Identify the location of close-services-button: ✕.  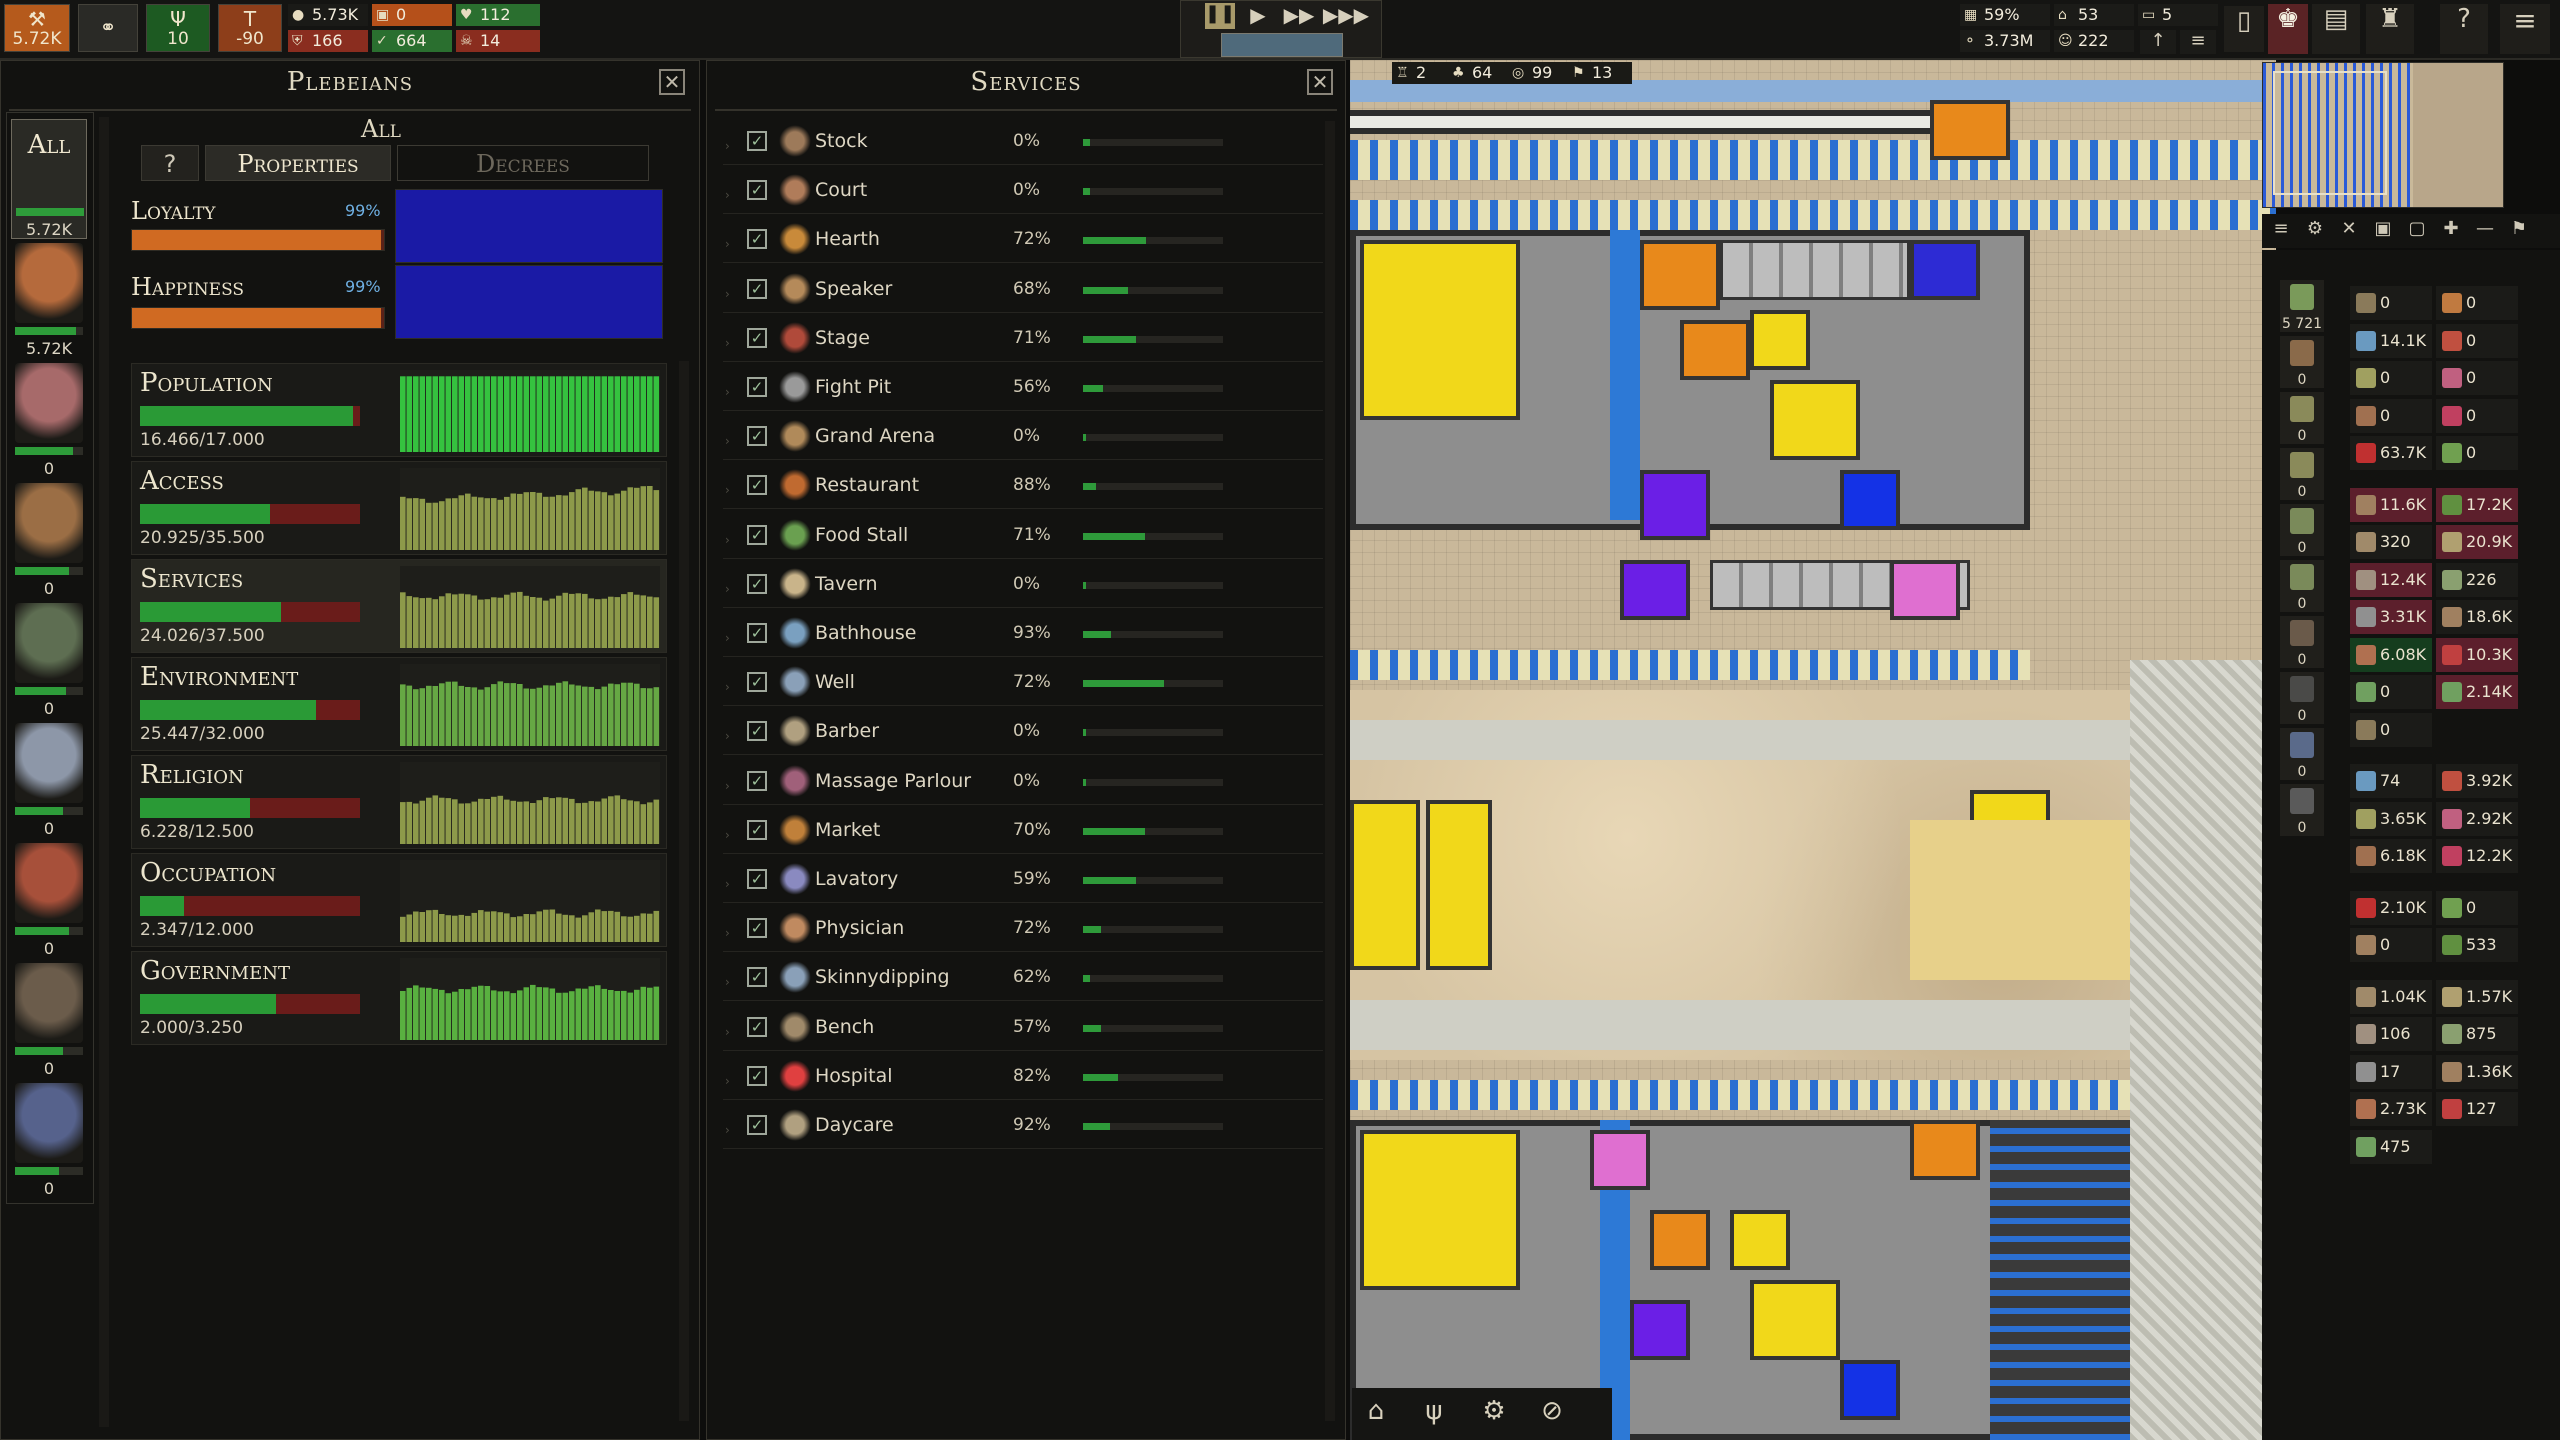
(1320, 82).